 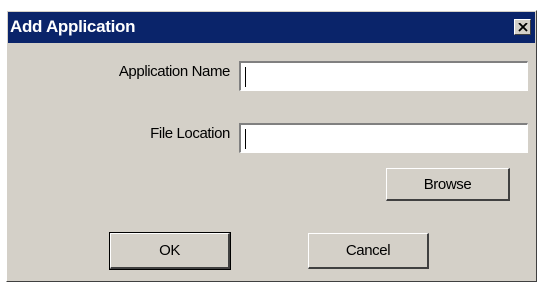 What do you see at coordinates (190, 133) in the screenshot?
I see `file-location-label: File Location` at bounding box center [190, 133].